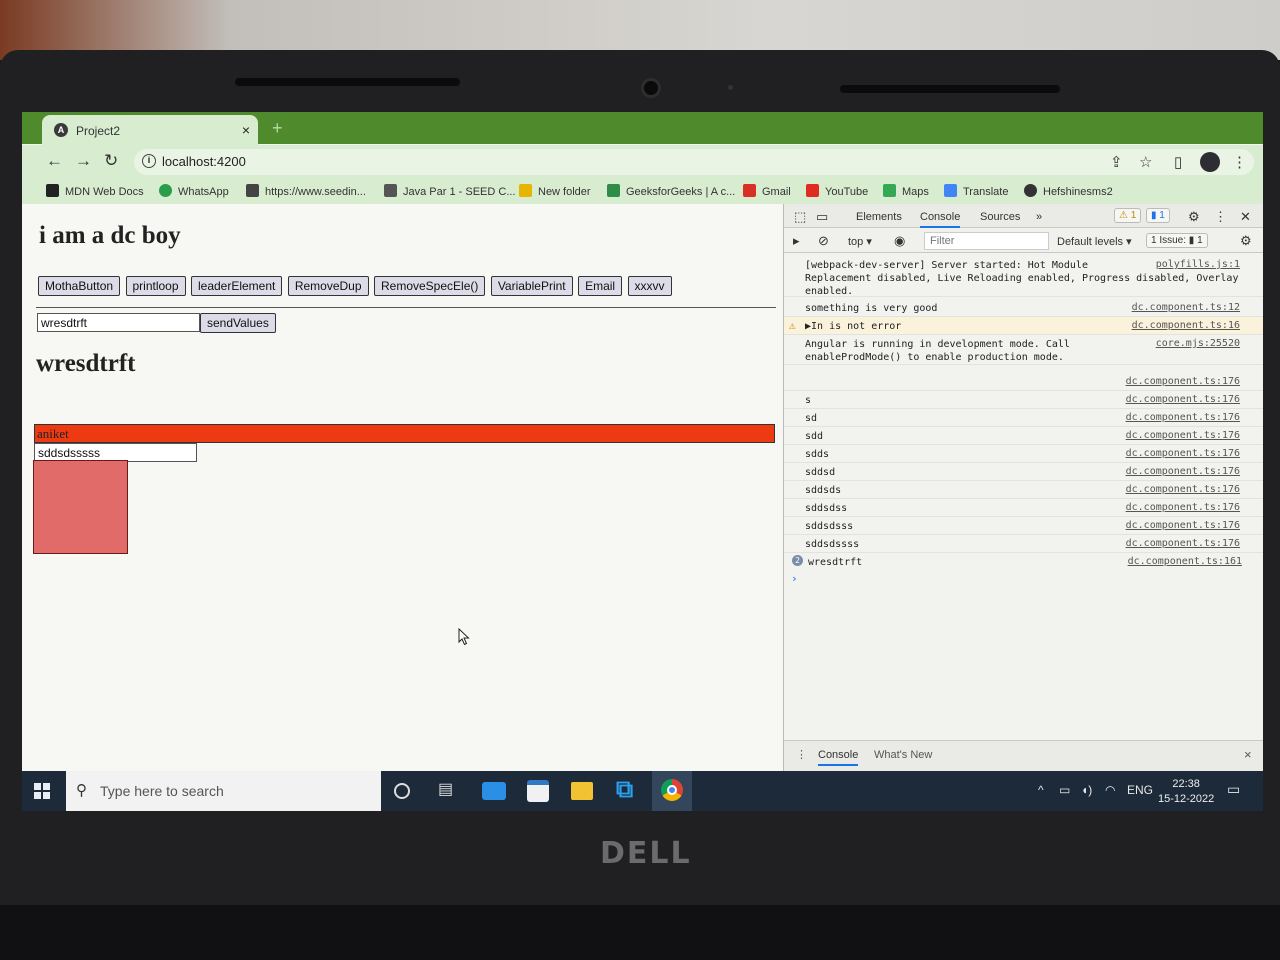  Describe the element at coordinates (582, 791) in the screenshot. I see `file-explorer-icon` at that location.